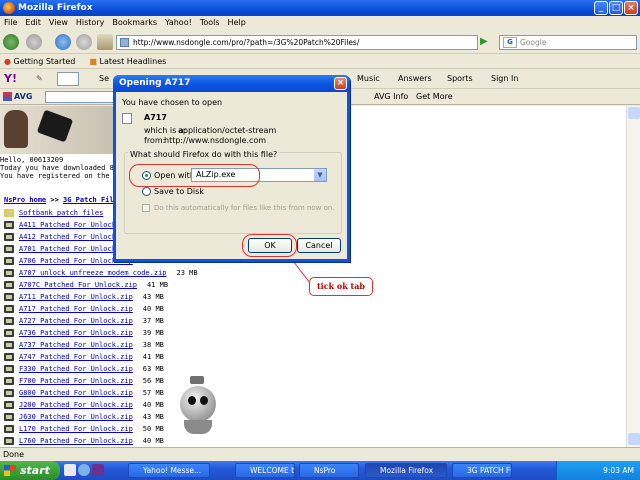  I want to click on task-mozilla-firefox: Mozilla Firefox, so click(406, 470).